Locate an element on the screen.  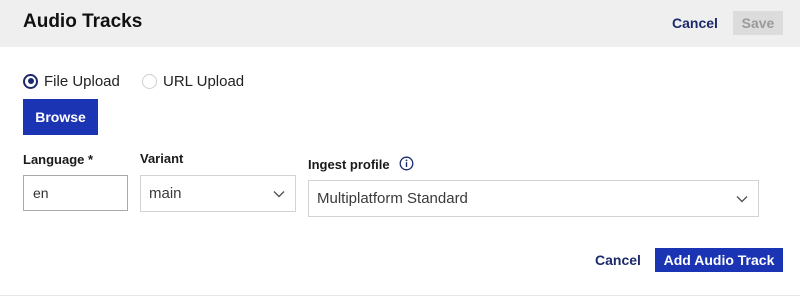
header-cancel-button: Cancel is located at coordinates (695, 23).